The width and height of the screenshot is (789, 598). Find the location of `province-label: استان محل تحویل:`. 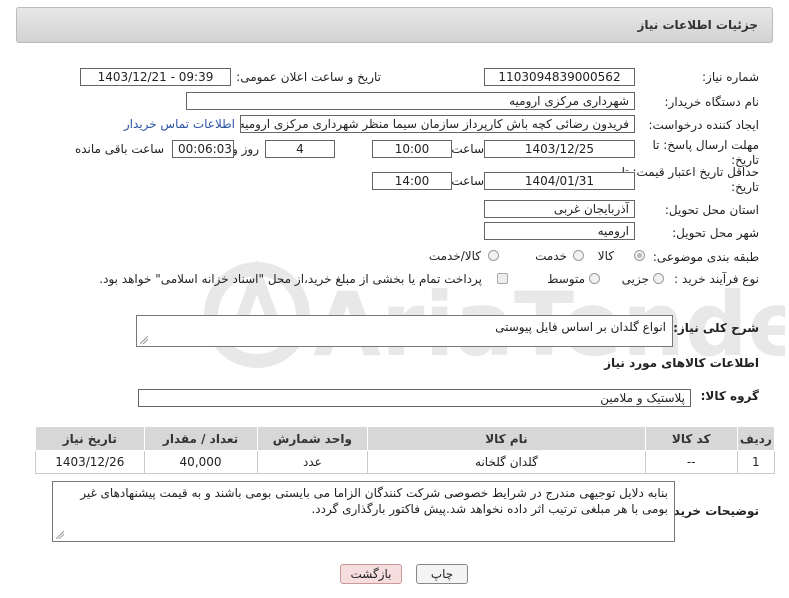

province-label: استان محل تحویل: is located at coordinates (711, 210).